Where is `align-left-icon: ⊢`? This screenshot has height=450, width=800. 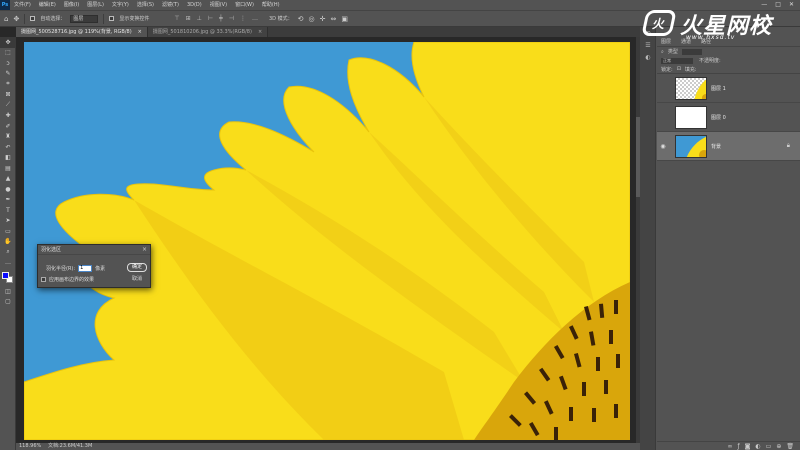 align-left-icon: ⊢ is located at coordinates (210, 18).